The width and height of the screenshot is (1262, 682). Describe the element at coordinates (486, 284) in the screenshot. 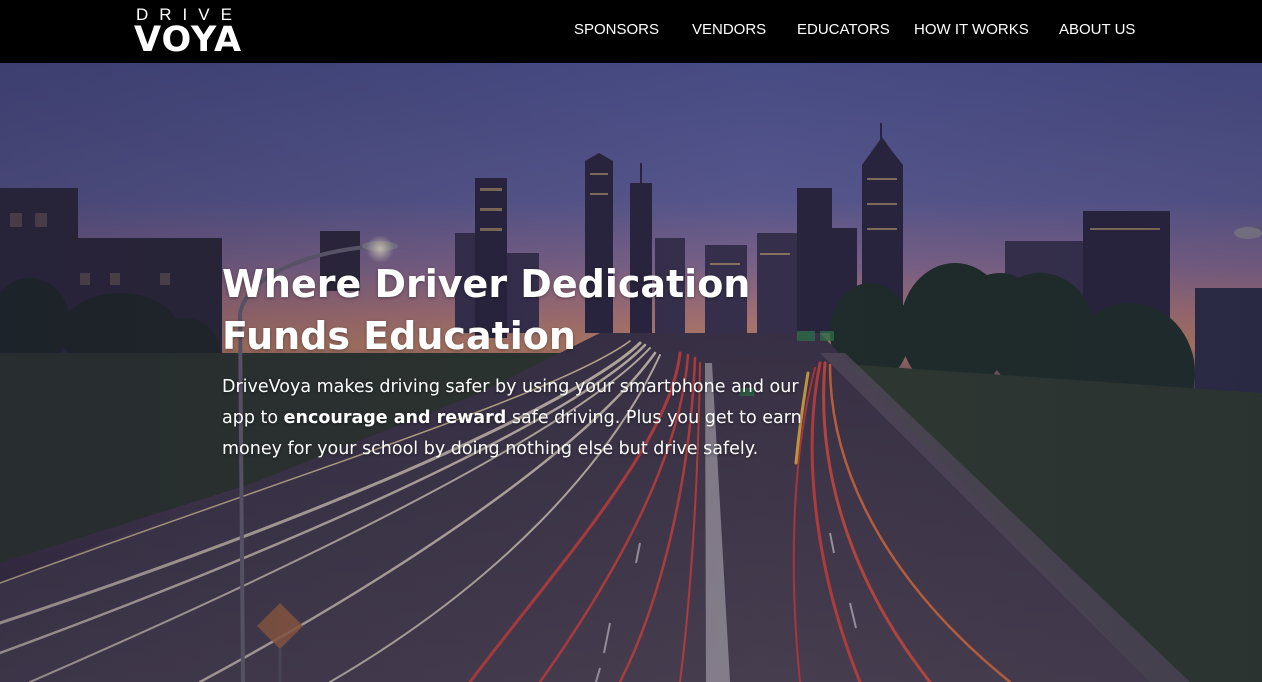

I see `hero-headline-line1: Where Driver Dedication` at that location.